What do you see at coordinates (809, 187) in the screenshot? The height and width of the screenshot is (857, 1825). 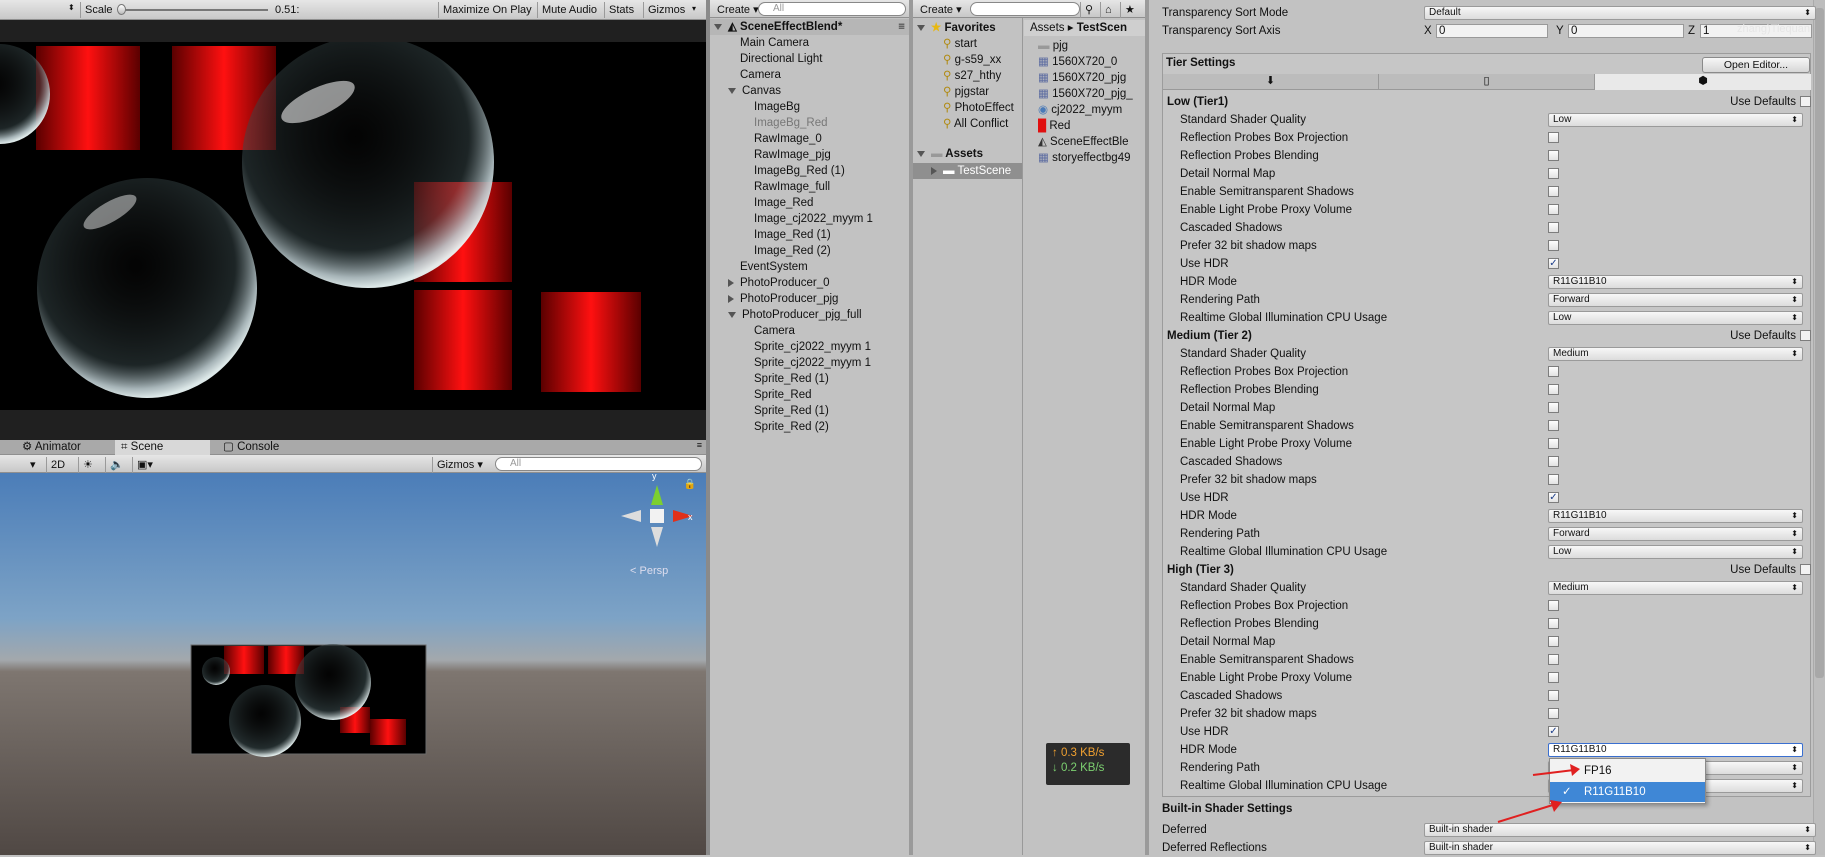 I see `hierarchy-item: RawImage_full` at bounding box center [809, 187].